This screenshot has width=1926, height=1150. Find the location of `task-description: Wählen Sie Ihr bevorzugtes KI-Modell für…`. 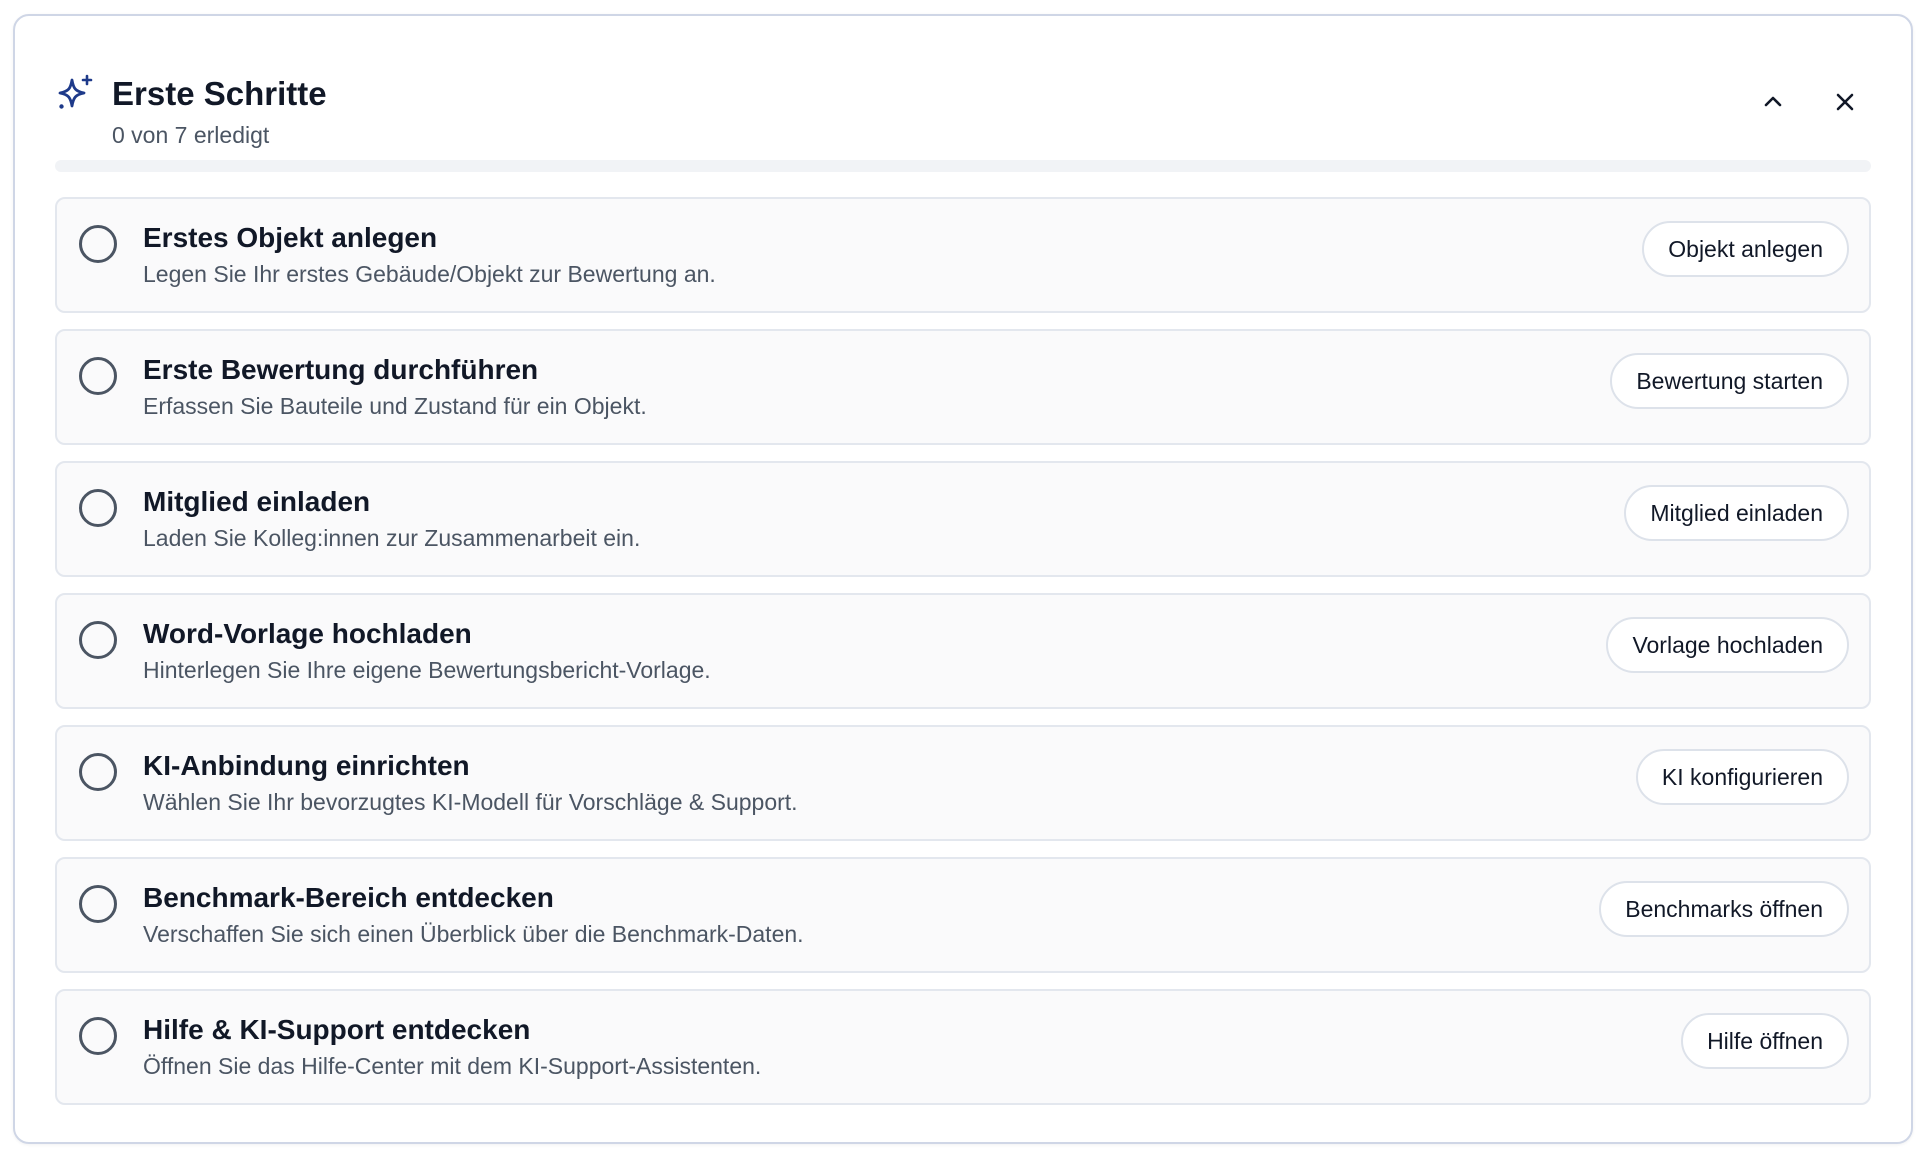

task-description: Wählen Sie Ihr bevorzugtes KI-Modell für… is located at coordinates (470, 802).